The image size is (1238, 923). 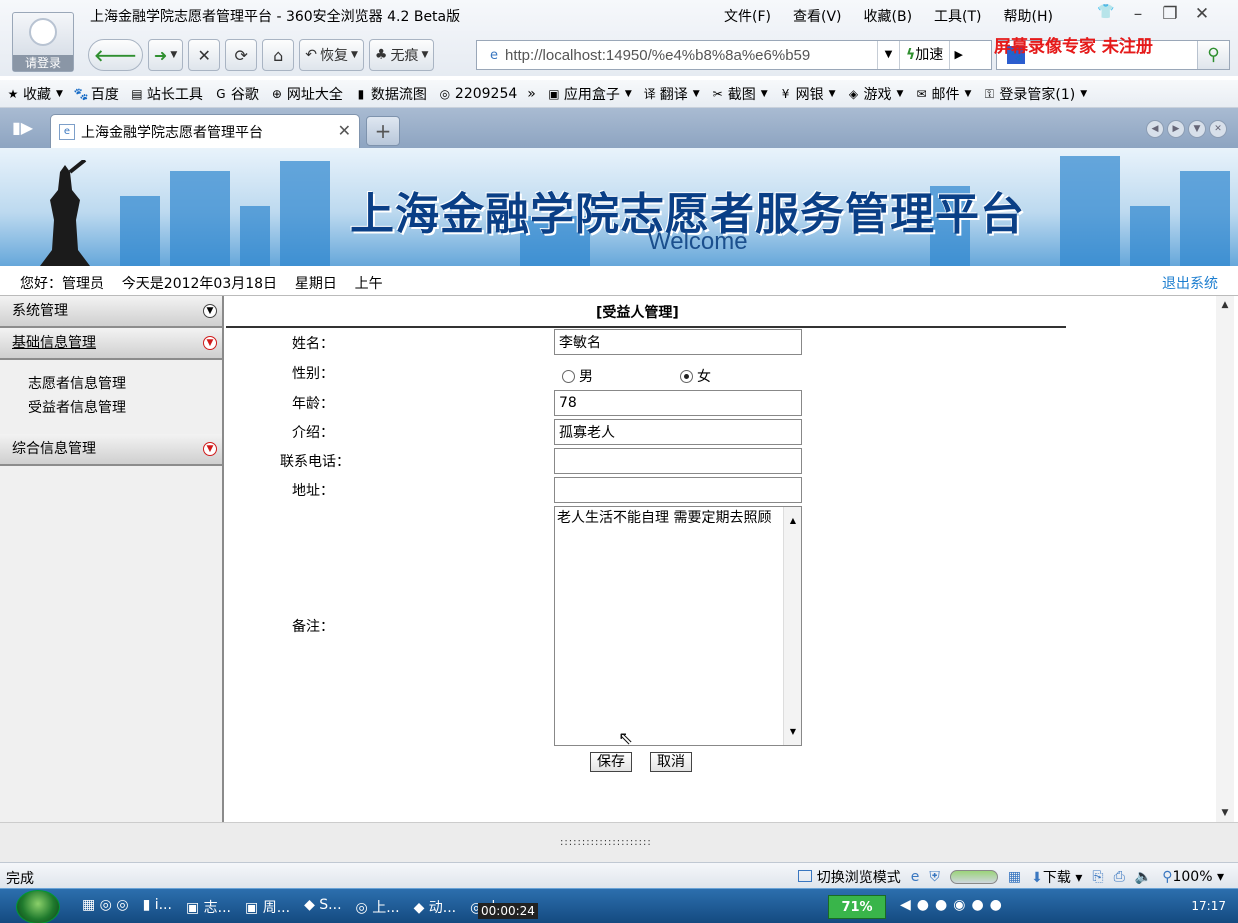 I want to click on back-button: 🡐, so click(x=115, y=55).